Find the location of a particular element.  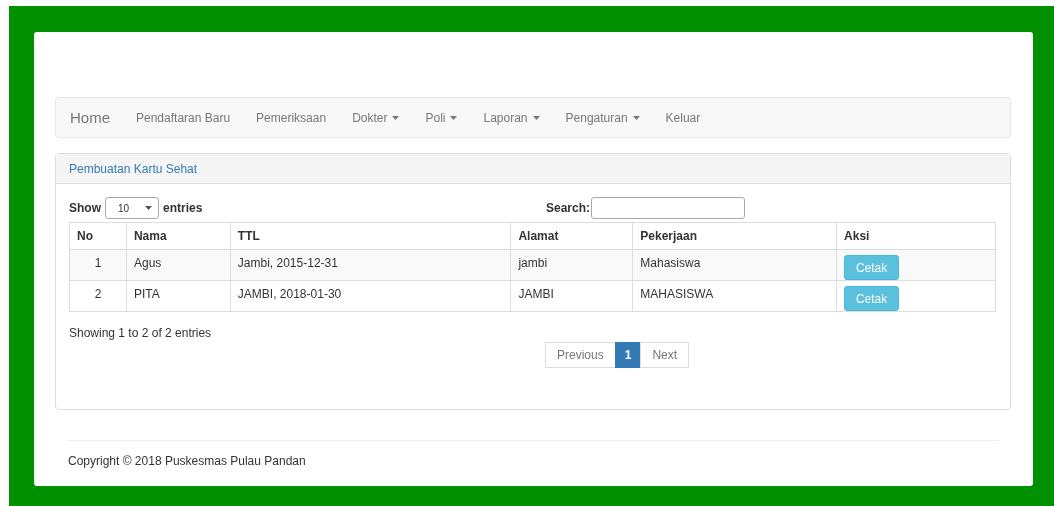

nav-dropdown: Laporan is located at coordinates (511, 117).